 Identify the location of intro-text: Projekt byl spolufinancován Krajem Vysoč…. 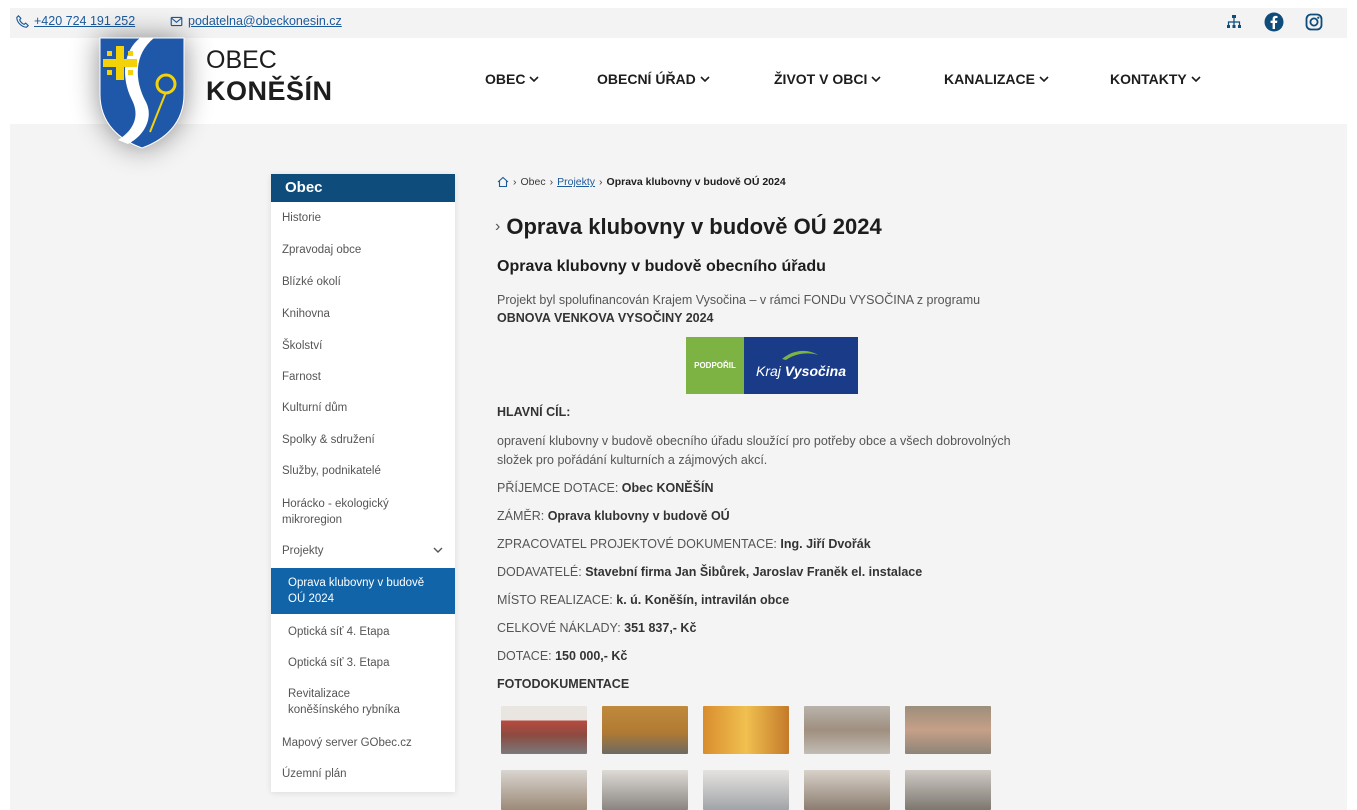
(739, 300).